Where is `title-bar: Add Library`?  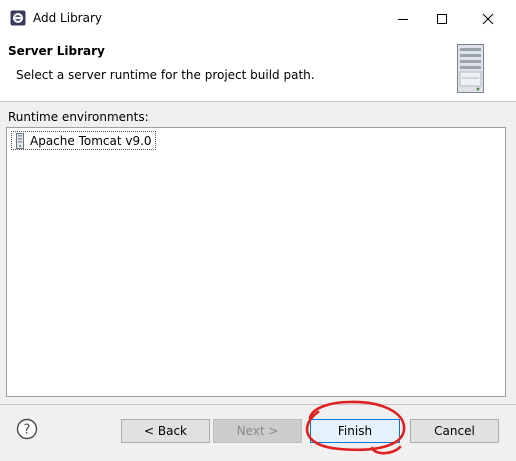
title-bar: Add Library is located at coordinates (258, 19).